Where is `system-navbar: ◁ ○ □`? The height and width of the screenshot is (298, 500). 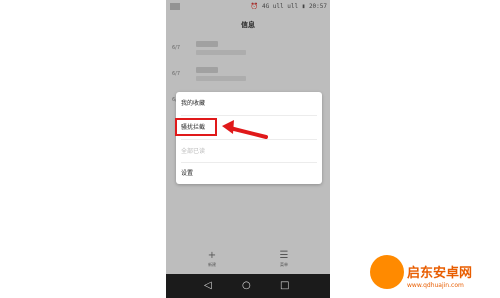 system-navbar: ◁ ○ □ is located at coordinates (248, 286).